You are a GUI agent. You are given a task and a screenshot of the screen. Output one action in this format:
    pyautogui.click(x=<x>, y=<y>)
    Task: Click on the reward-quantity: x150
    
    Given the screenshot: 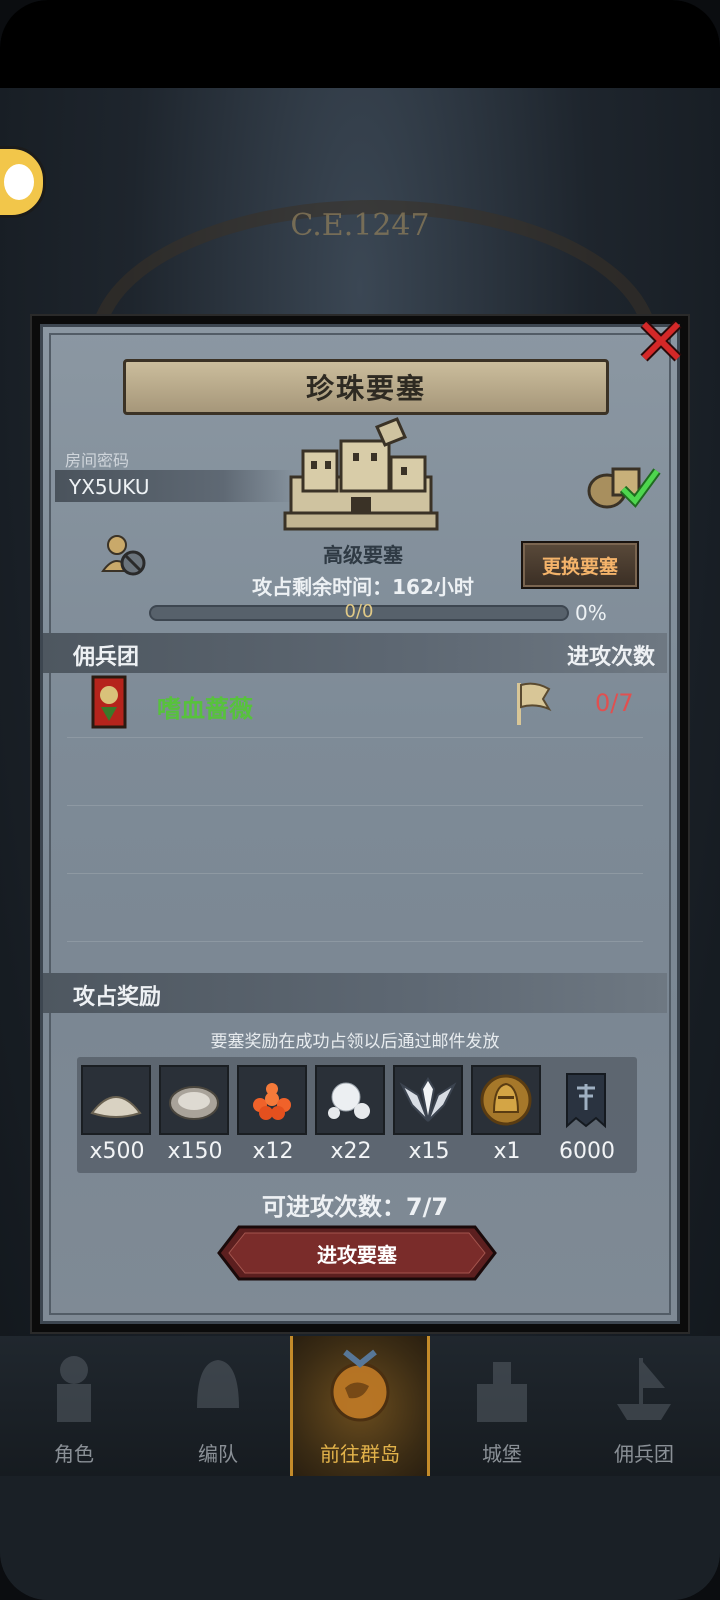 What is the action you would take?
    pyautogui.click(x=195, y=1151)
    